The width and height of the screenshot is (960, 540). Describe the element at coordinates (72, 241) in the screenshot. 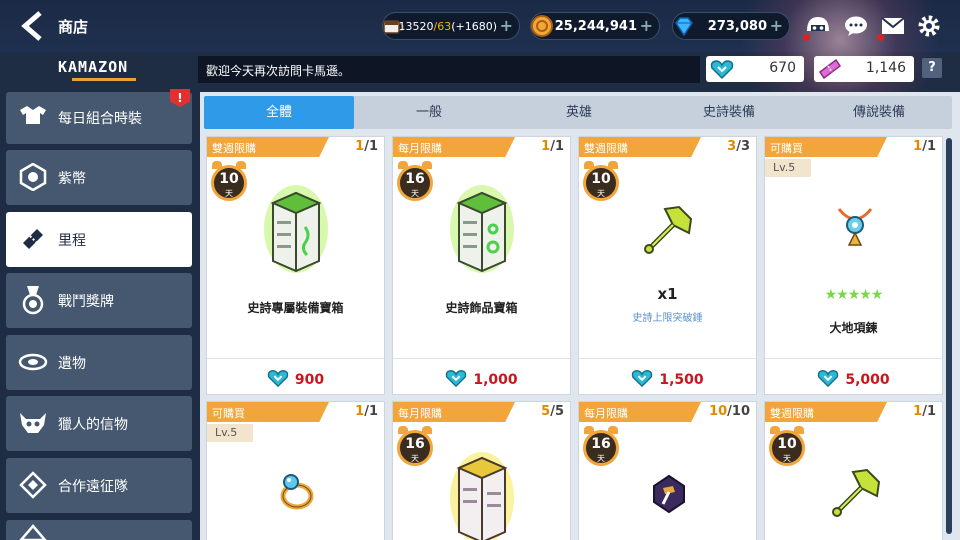

I see `sidebar-item-label: 里程` at that location.